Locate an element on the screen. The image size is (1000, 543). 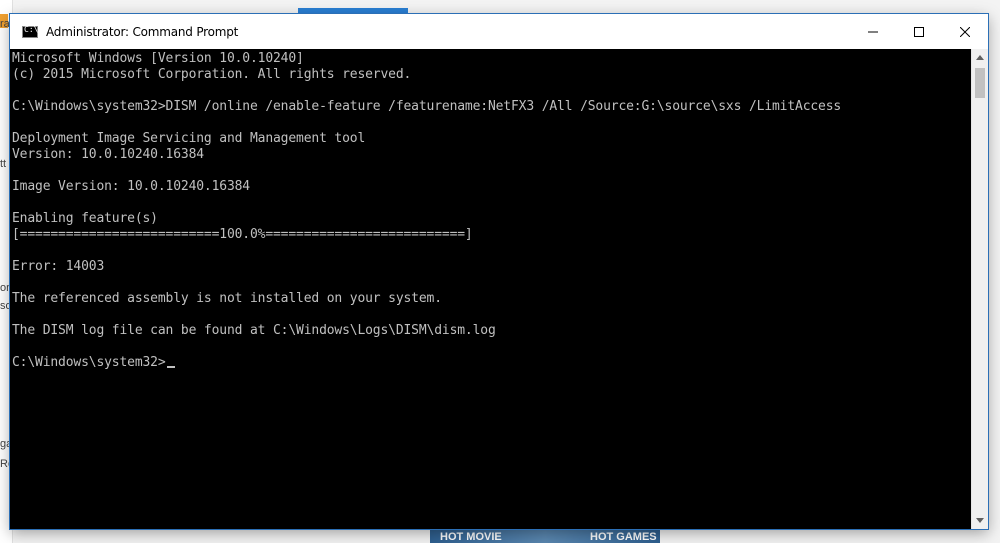
minimize-button is located at coordinates (873, 31).